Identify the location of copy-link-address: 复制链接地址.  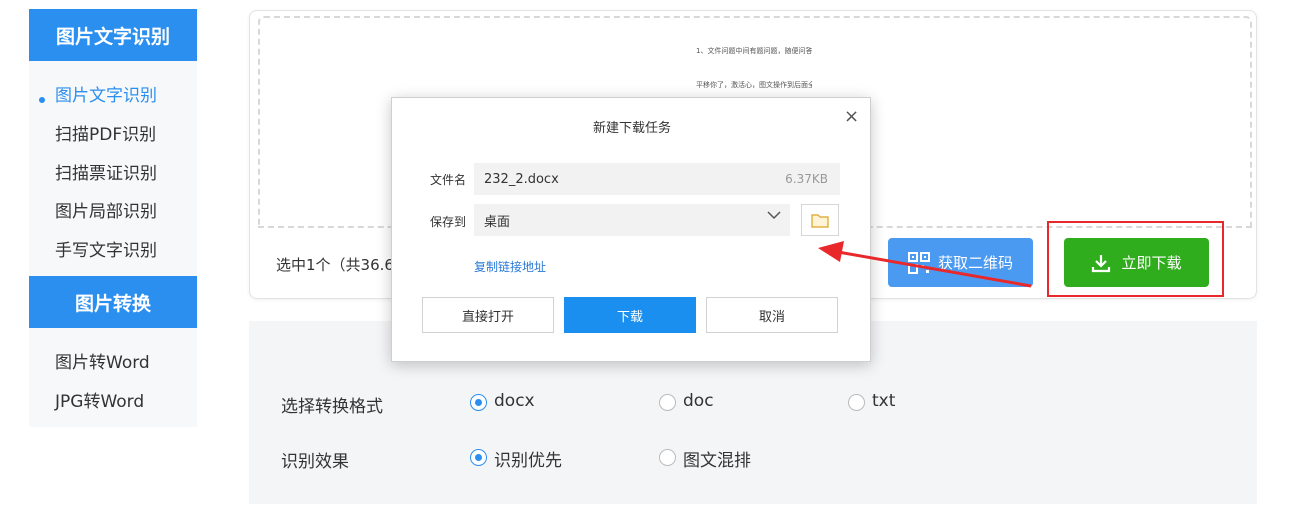
(510, 266).